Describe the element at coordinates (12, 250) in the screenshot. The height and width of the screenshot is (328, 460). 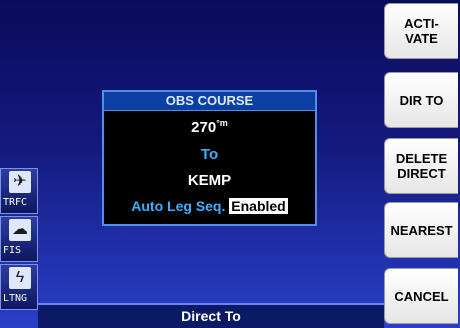
I see `fis-label: FIS` at that location.